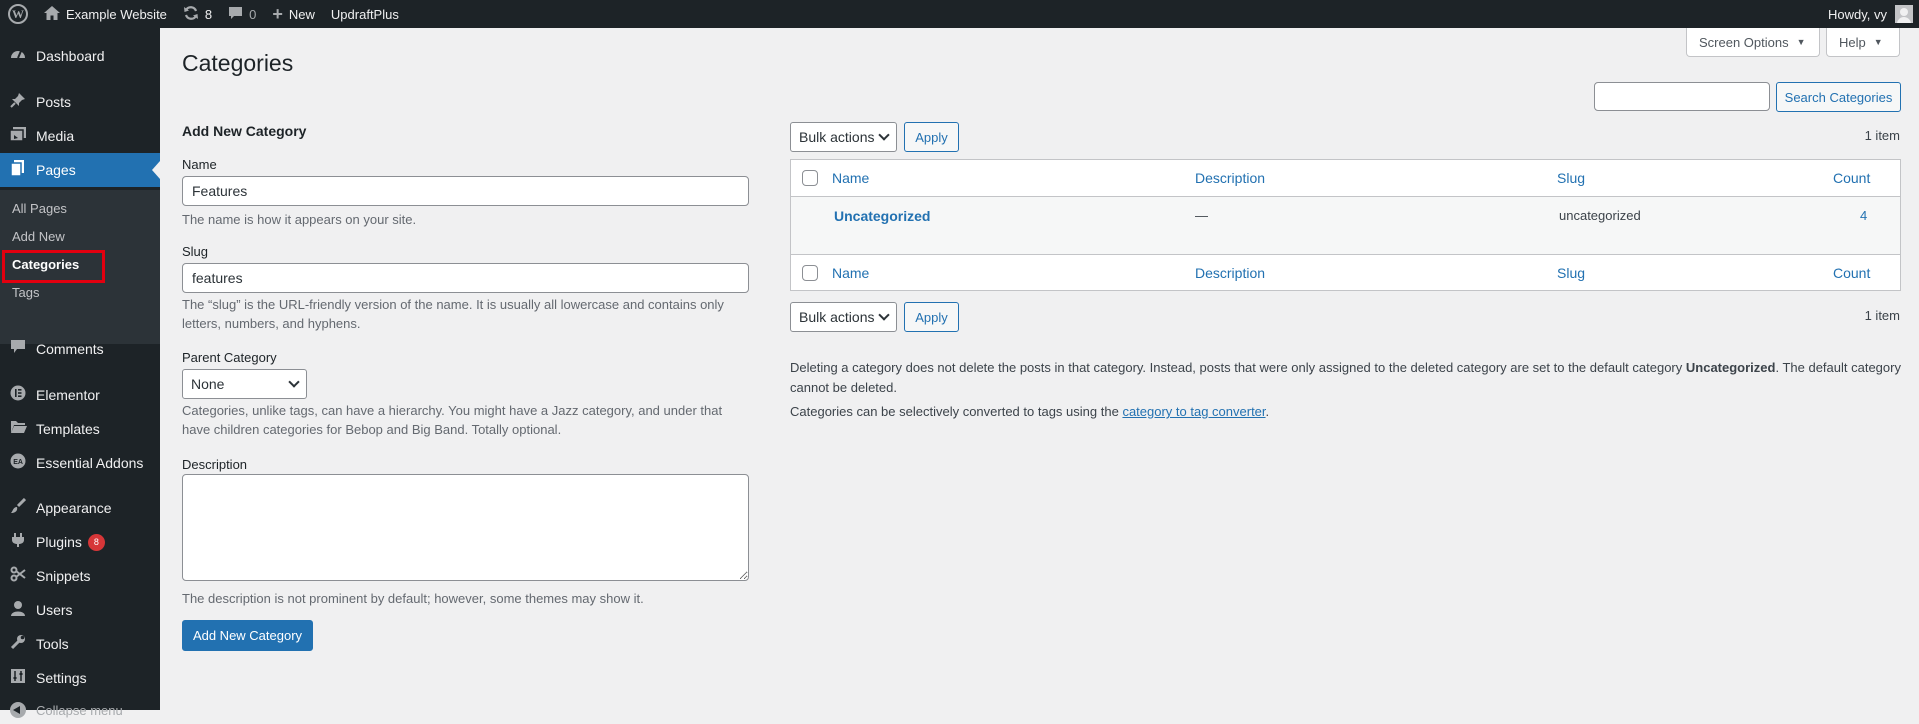  I want to click on site-name-link: Example Website, so click(105, 14).